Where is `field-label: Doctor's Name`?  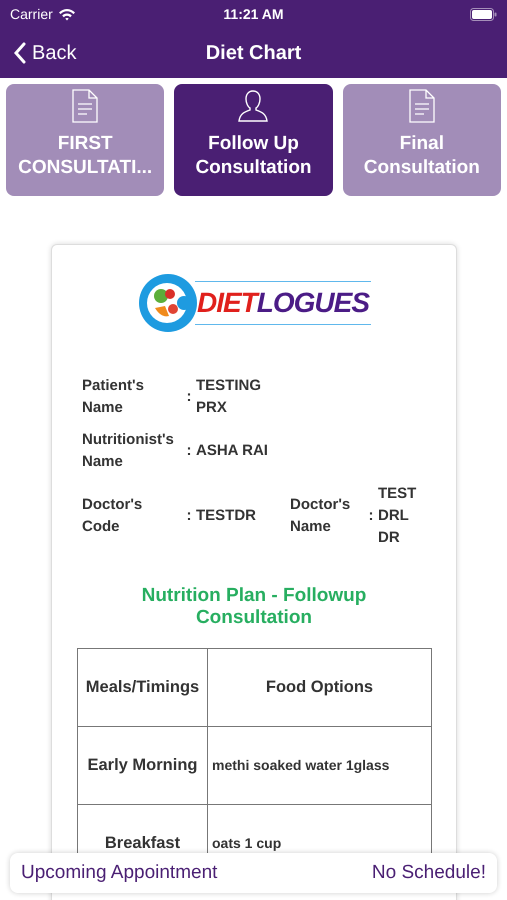
field-label: Doctor's Name is located at coordinates (321, 516).